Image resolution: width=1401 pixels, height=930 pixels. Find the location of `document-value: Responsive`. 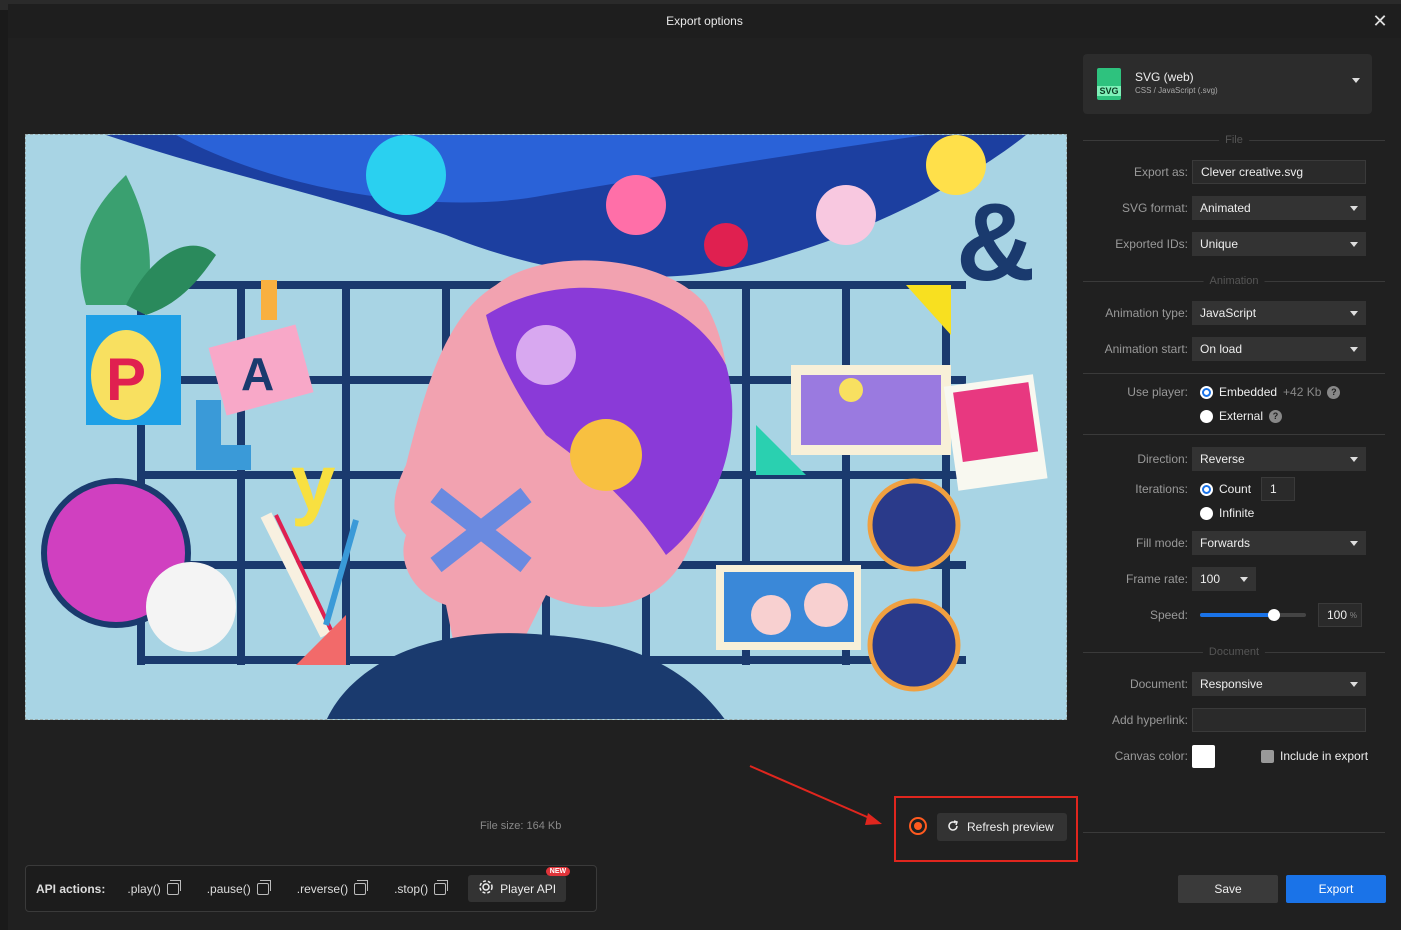

document-value: Responsive is located at coordinates (1231, 684).